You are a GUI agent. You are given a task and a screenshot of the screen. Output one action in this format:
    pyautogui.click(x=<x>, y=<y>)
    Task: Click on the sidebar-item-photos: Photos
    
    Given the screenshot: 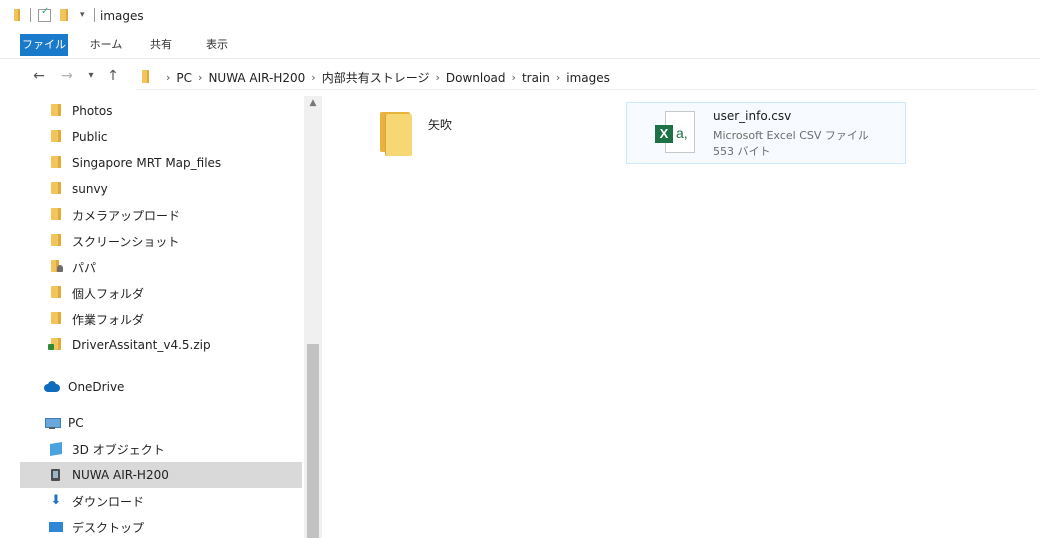 What is the action you would take?
    pyautogui.click(x=161, y=111)
    